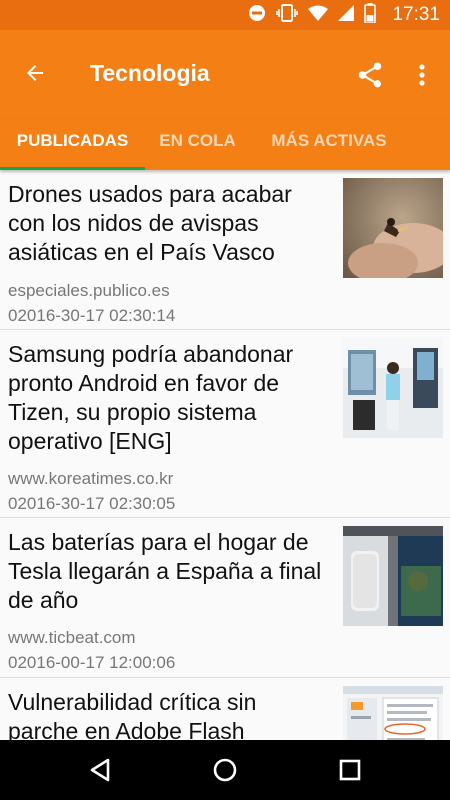  I want to click on tab-mas-activas: MÁS ACTIVAS, so click(329, 145).